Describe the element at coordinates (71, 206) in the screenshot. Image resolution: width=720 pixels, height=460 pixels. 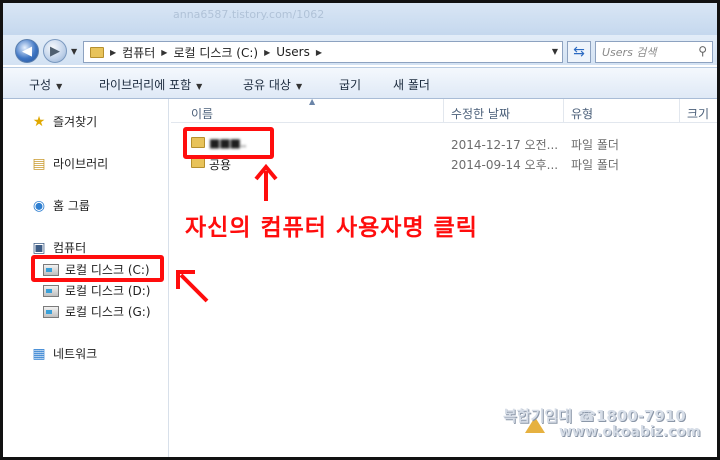
I see `sidebar-item-label: 홈 그룹` at that location.